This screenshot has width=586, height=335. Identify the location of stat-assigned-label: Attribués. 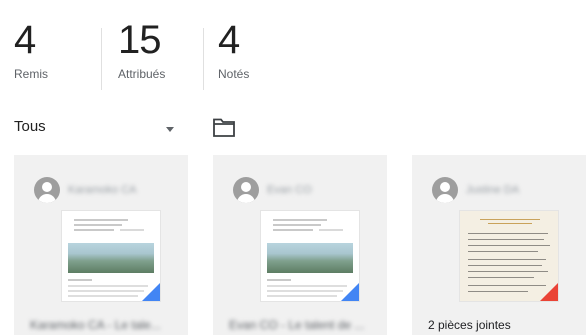
(142, 74).